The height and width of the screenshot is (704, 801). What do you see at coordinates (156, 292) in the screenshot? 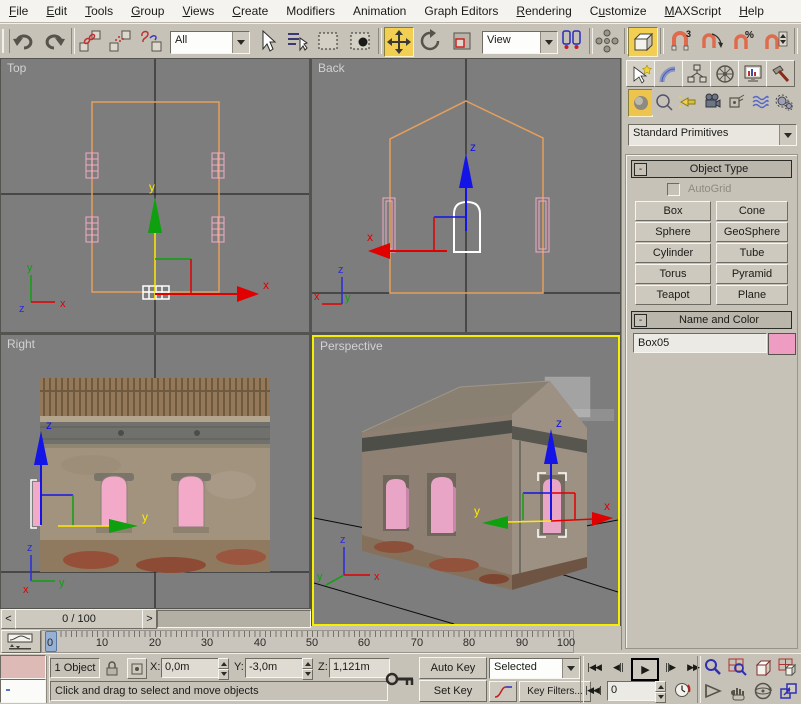
I see `selected-door-wireframe` at bounding box center [156, 292].